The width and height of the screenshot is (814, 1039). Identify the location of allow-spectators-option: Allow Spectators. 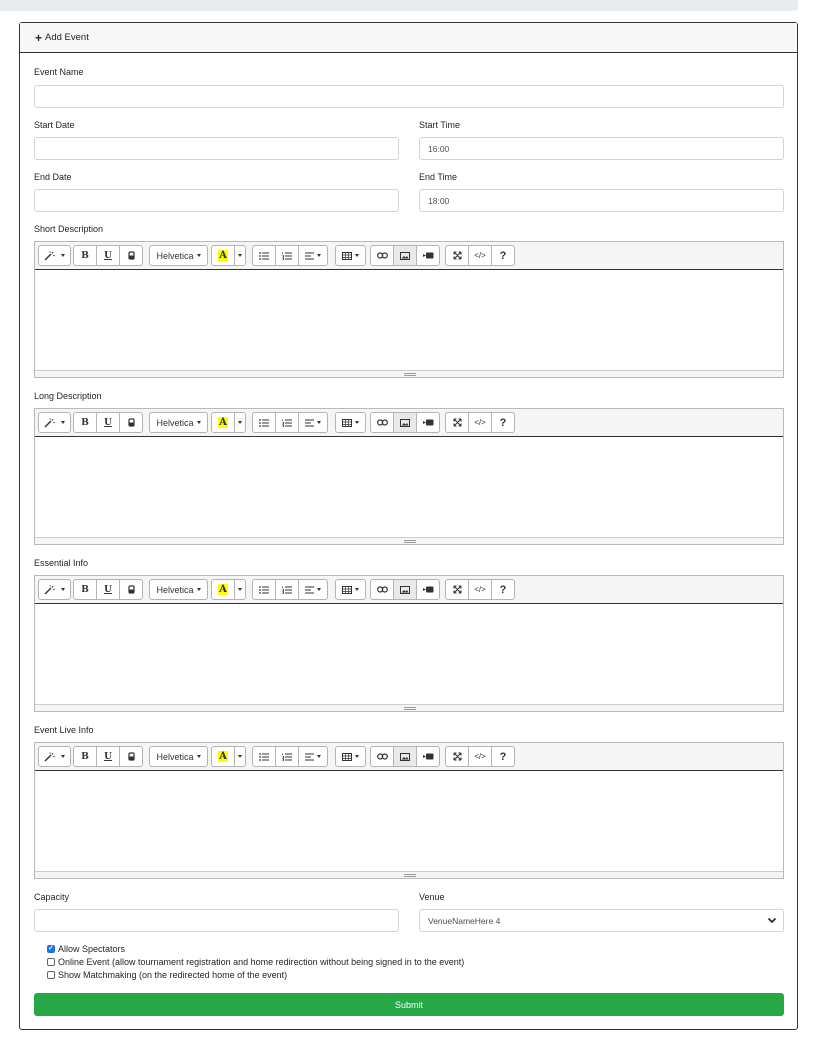
(255, 948).